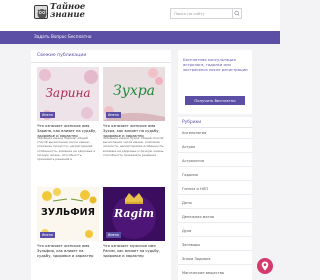 The image size is (320, 280). I want to click on logo-line-2: знание, so click(67, 15).